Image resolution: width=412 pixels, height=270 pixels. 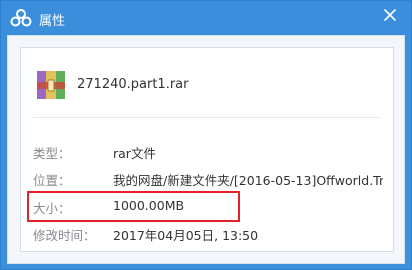 I want to click on winrar-archive-icon, so click(x=51, y=85).